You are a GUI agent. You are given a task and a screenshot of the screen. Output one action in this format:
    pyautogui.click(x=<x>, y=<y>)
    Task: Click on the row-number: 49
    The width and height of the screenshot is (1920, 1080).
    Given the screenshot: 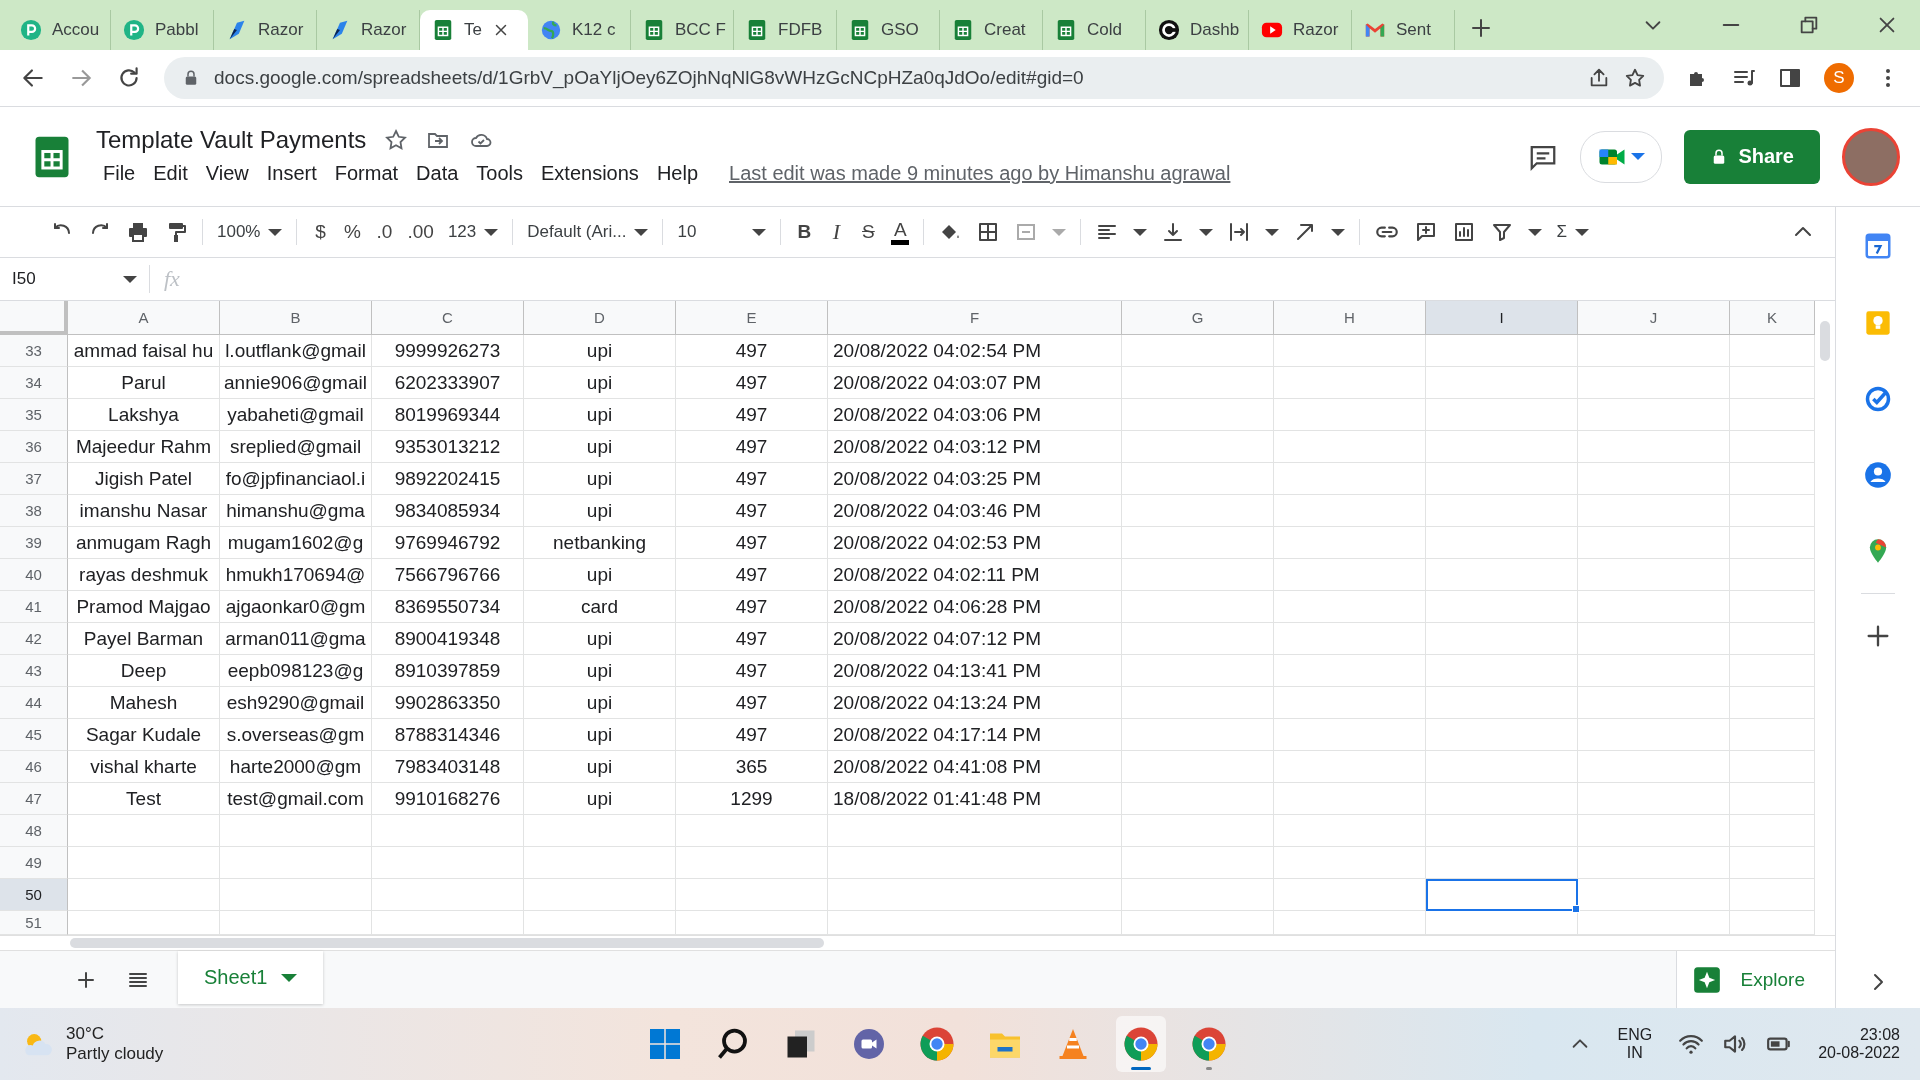 What is the action you would take?
    pyautogui.click(x=34, y=863)
    